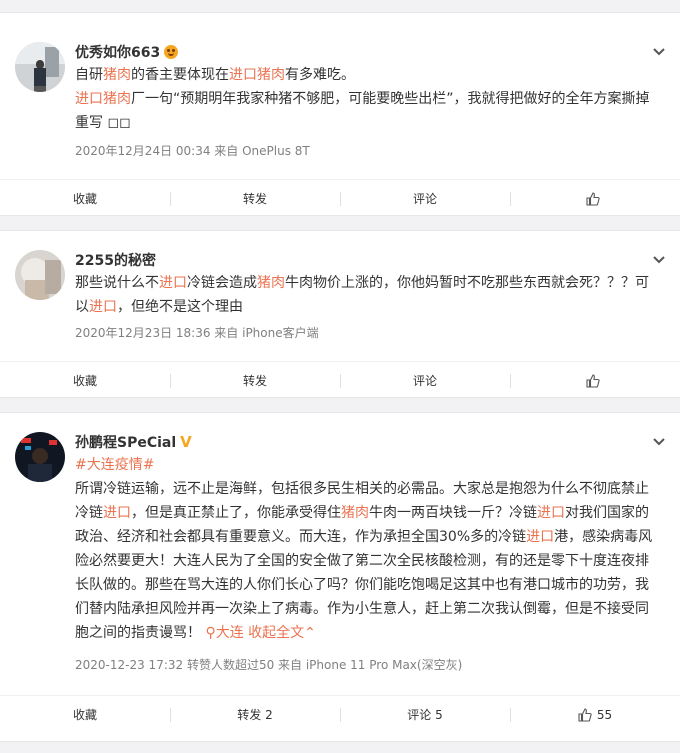 The image size is (680, 753). Describe the element at coordinates (366, 465) in the screenshot. I see `topic-link: #大连疫情#` at that location.